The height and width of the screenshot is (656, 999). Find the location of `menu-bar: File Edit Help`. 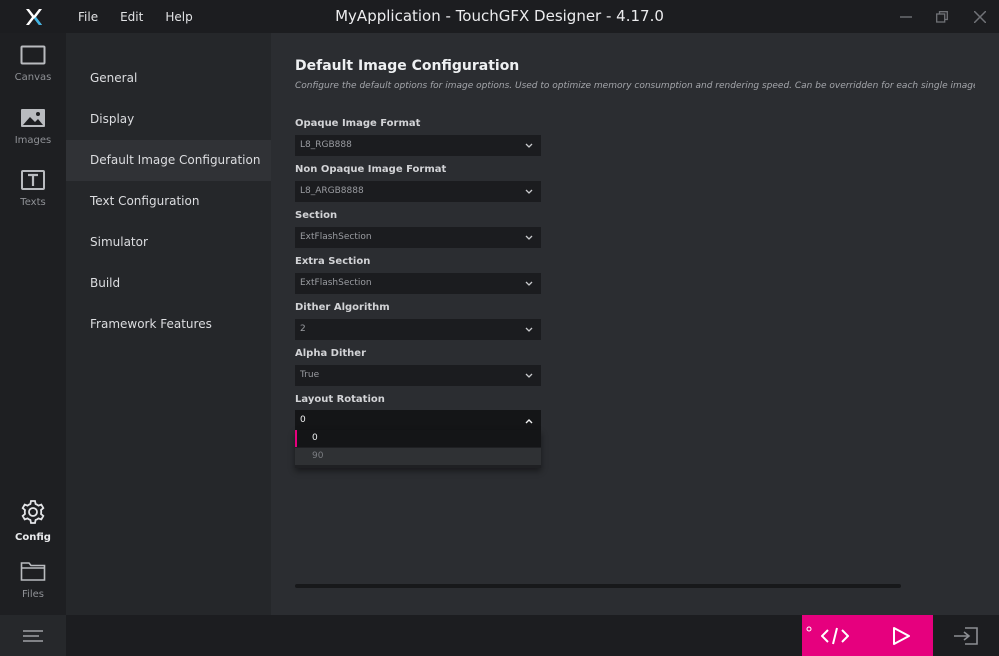

menu-bar: File Edit Help is located at coordinates (146, 16).